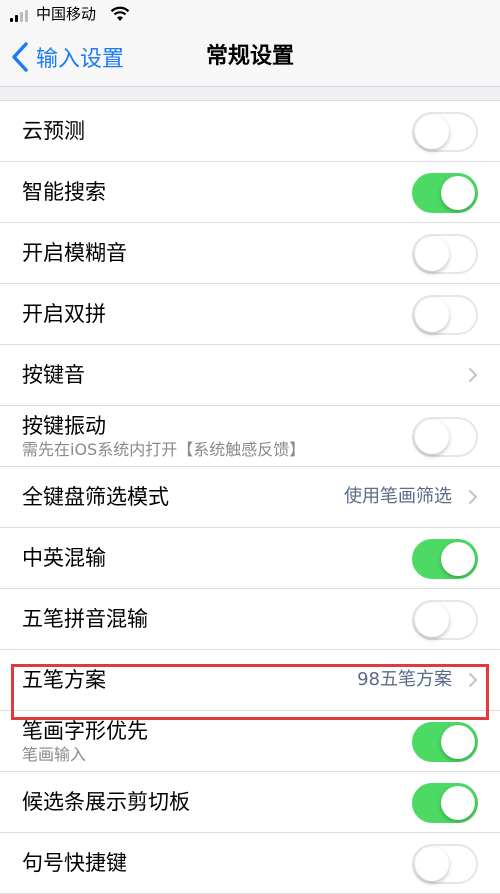  Describe the element at coordinates (74, 863) in the screenshot. I see `row-label: 句号快捷键` at that location.